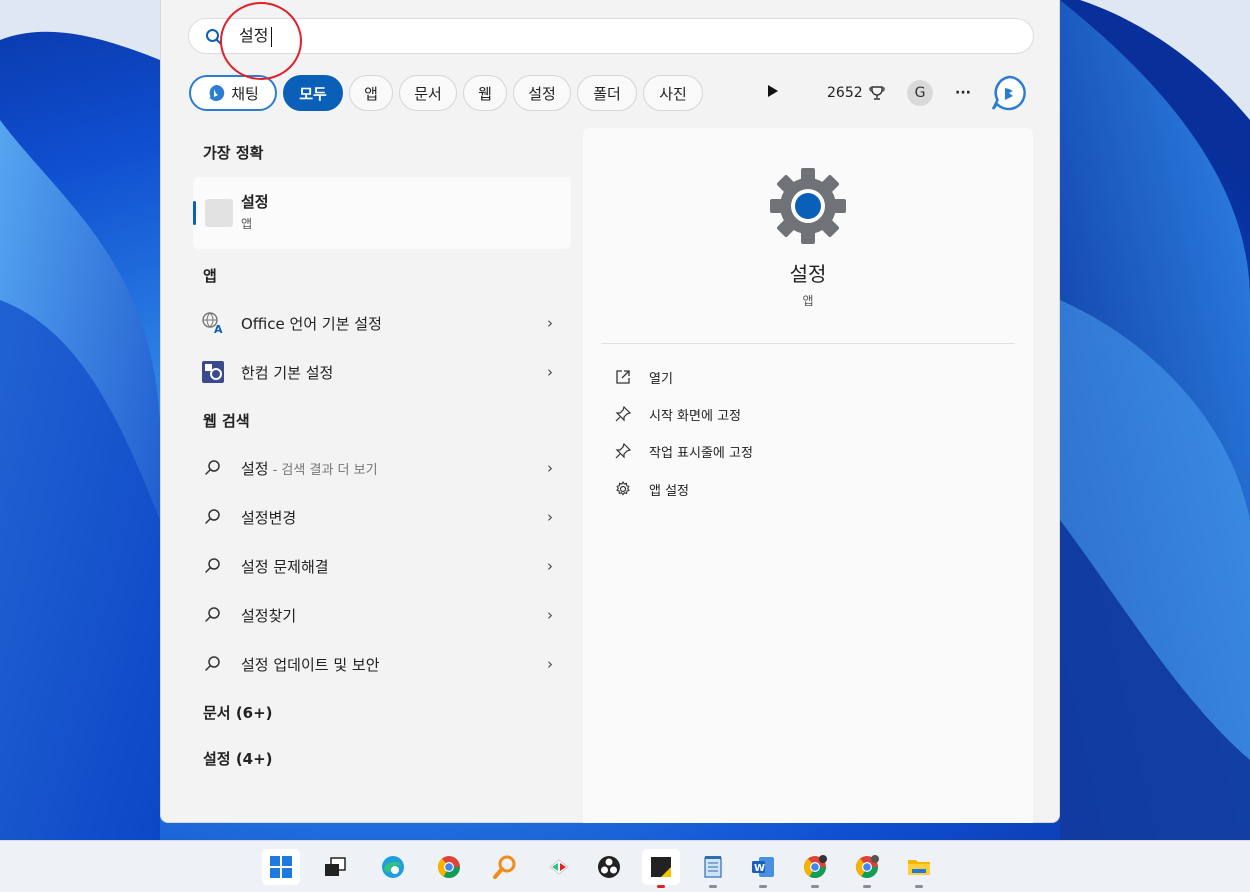  I want to click on edge-app, so click(393, 867).